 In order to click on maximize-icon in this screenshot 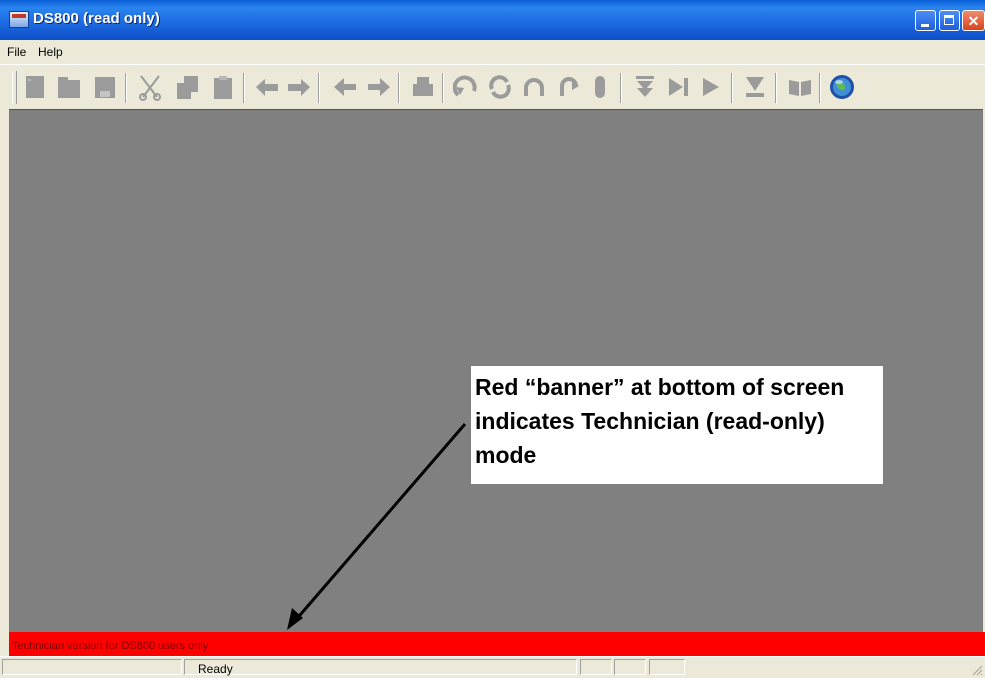, I will do `click(949, 20)`.